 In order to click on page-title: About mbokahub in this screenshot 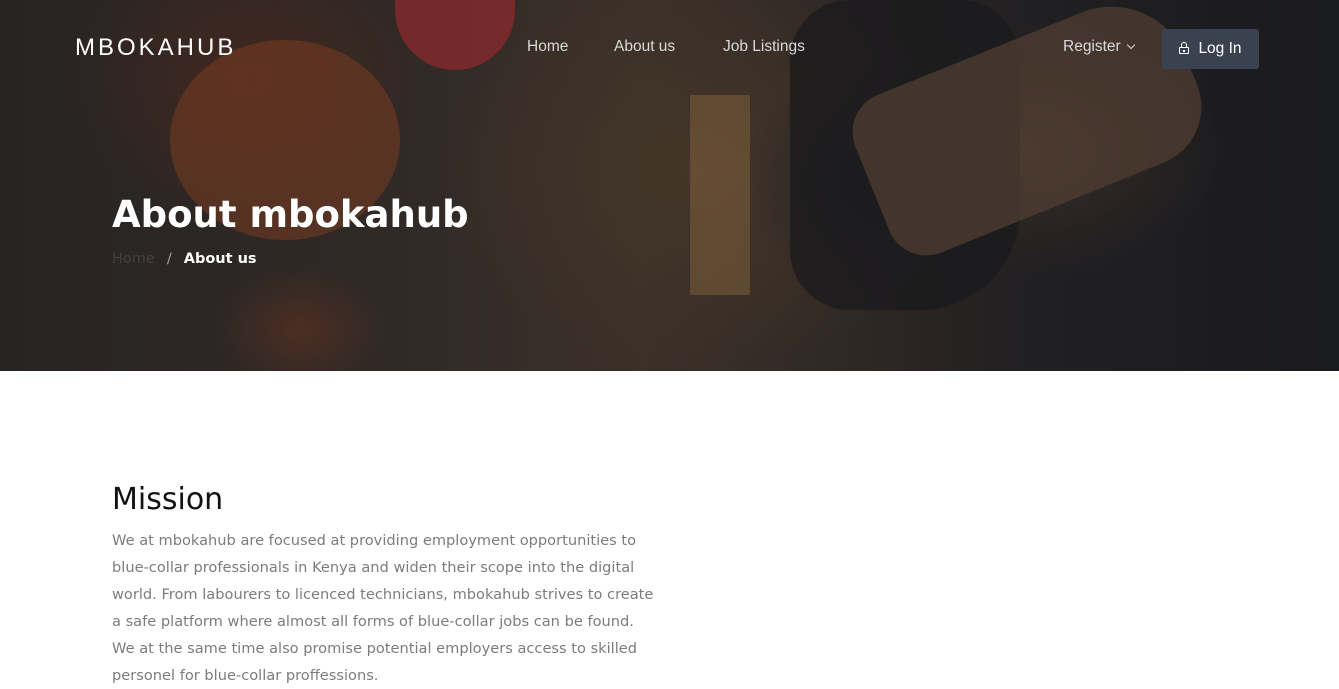, I will do `click(290, 214)`.